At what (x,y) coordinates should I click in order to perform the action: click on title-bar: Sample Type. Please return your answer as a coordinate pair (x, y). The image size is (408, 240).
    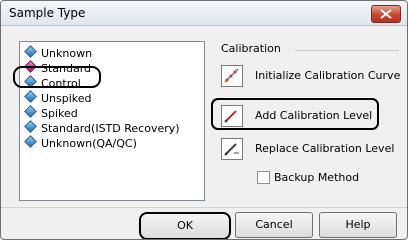
    Looking at the image, I should click on (204, 13).